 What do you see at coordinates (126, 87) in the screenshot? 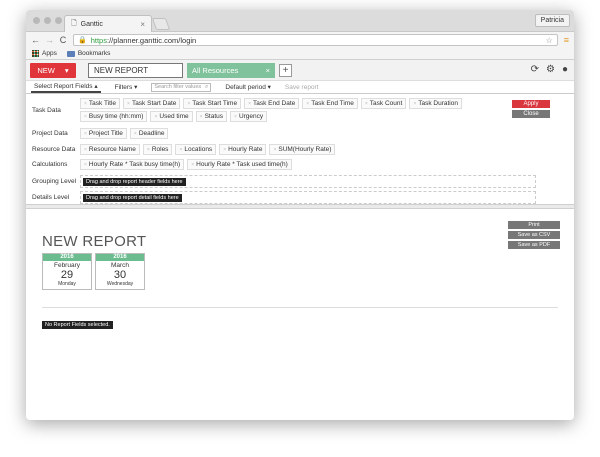
I see `filters-dropdown: Filters ▾` at bounding box center [126, 87].